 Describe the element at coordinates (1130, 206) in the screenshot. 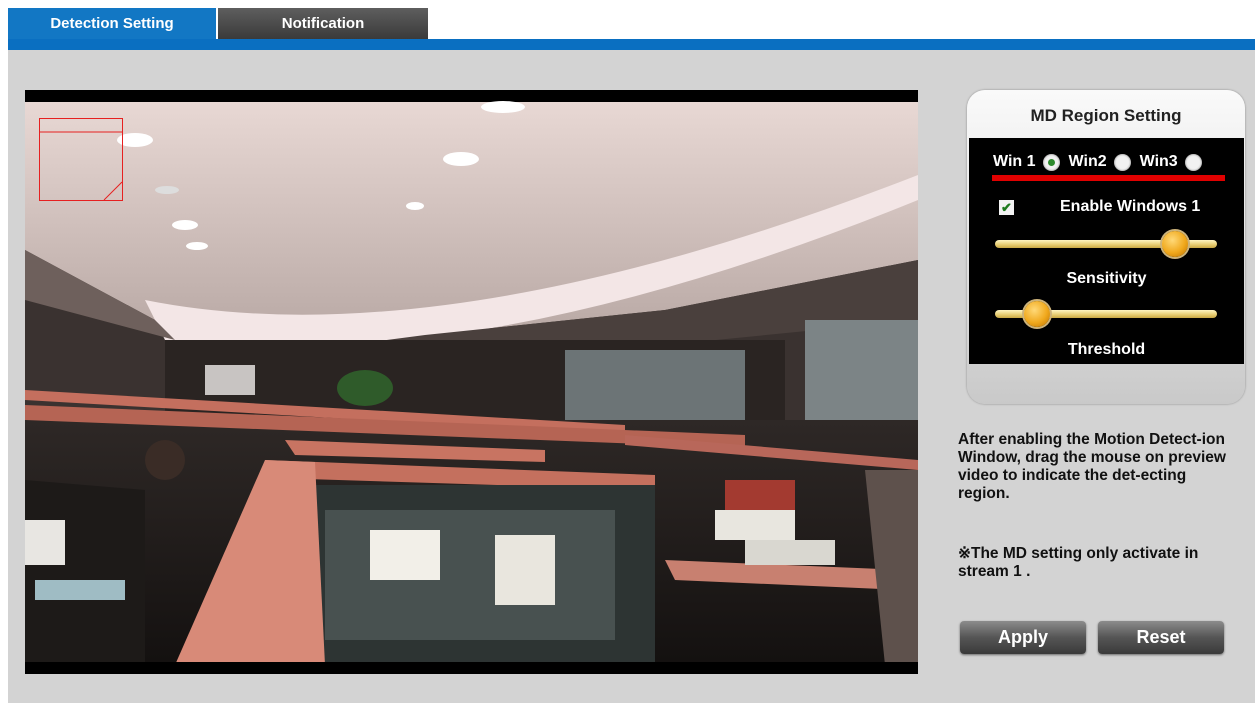

I see `enable-window-label: Enable Windows 1` at that location.